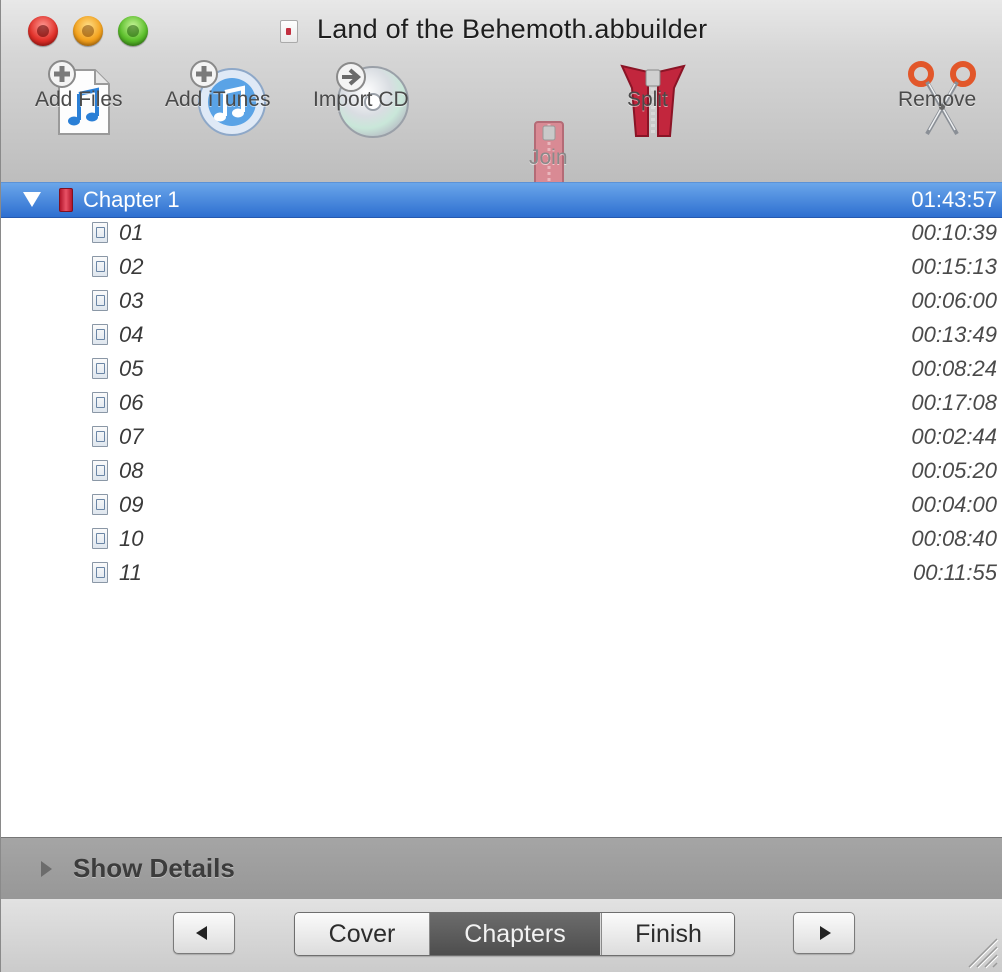 The image size is (1002, 972). I want to click on track-duration: 00:10:39, so click(954, 232).